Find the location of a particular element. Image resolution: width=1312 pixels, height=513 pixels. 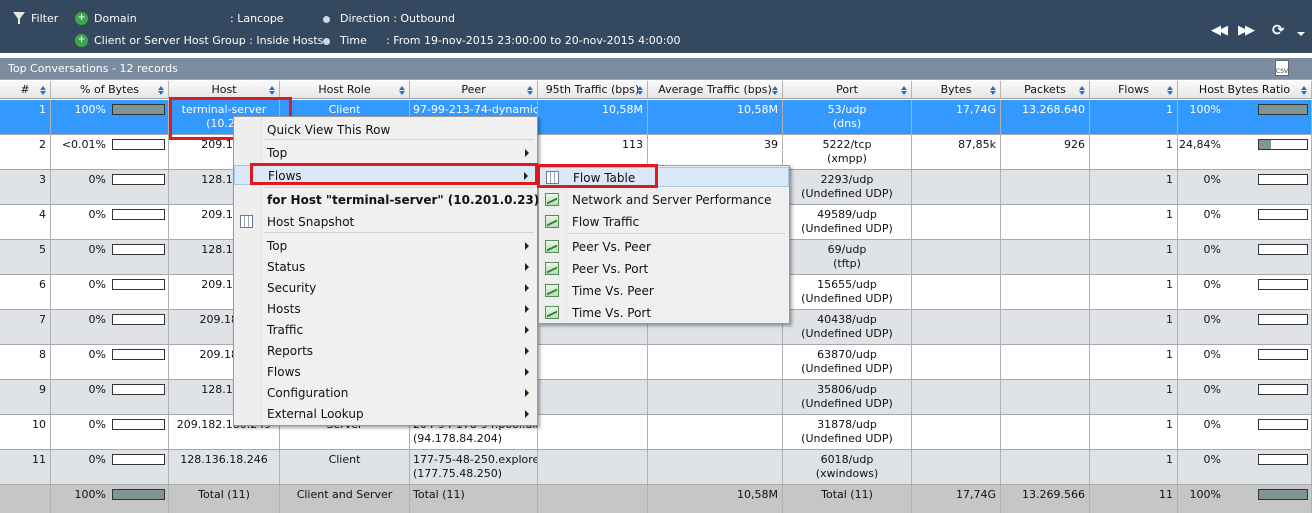

context-menu-item-traffic: Traffic is located at coordinates (385, 330).